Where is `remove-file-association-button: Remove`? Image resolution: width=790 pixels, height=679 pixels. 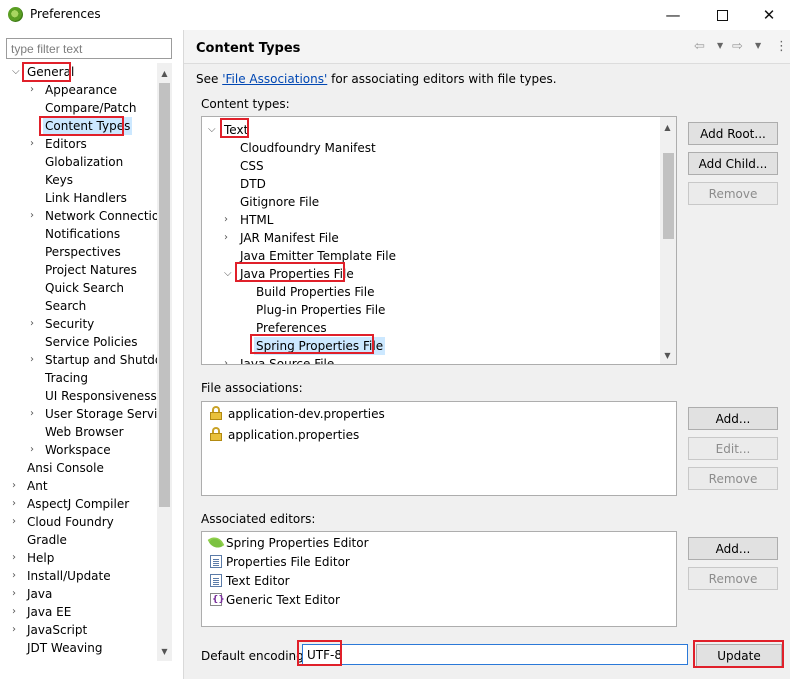 remove-file-association-button: Remove is located at coordinates (733, 478).